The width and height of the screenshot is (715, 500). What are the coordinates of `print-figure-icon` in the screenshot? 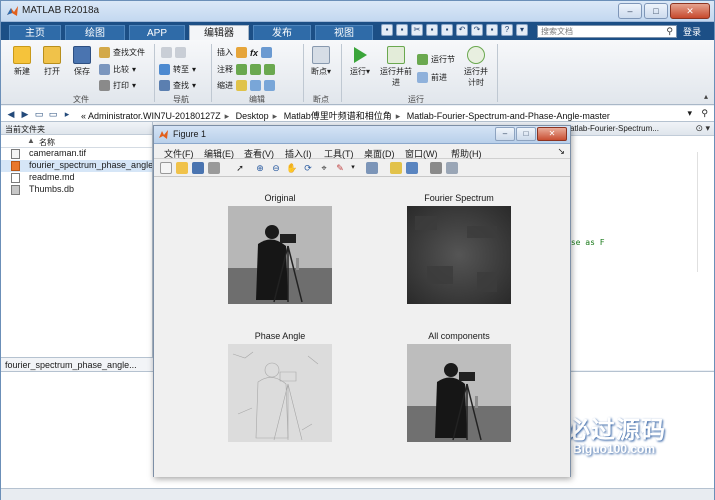 It's located at (214, 168).